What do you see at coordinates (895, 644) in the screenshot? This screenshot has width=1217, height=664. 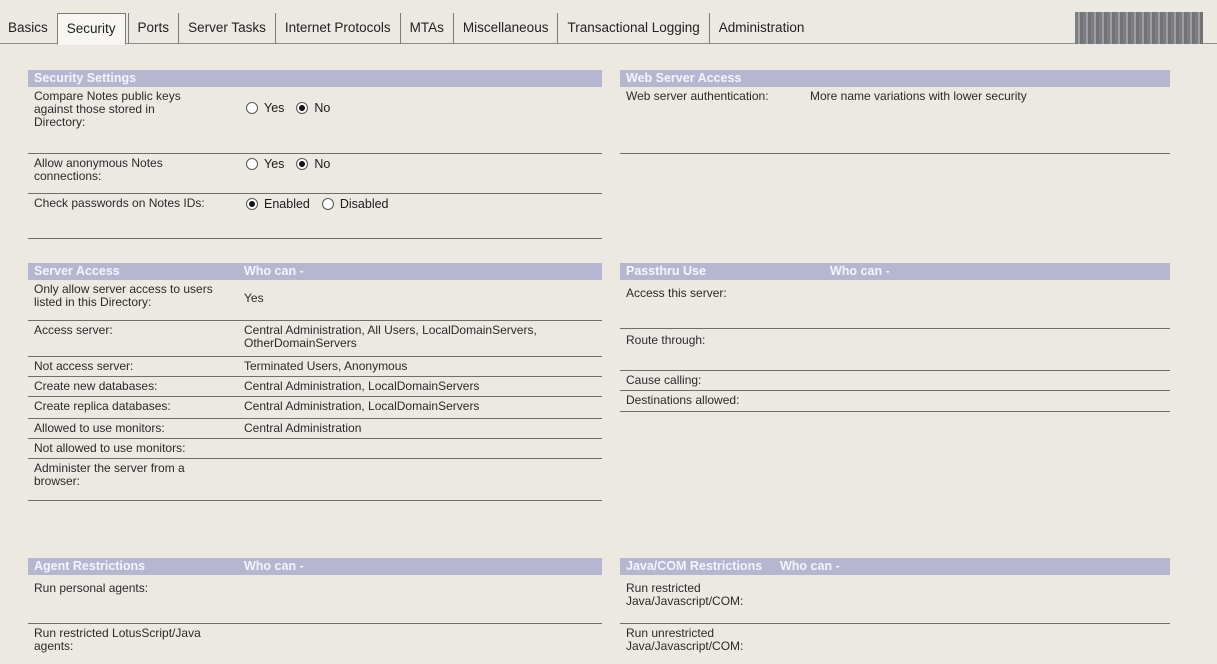 I see `table-row: Run unrestricted Java/Javascript/COM:` at bounding box center [895, 644].